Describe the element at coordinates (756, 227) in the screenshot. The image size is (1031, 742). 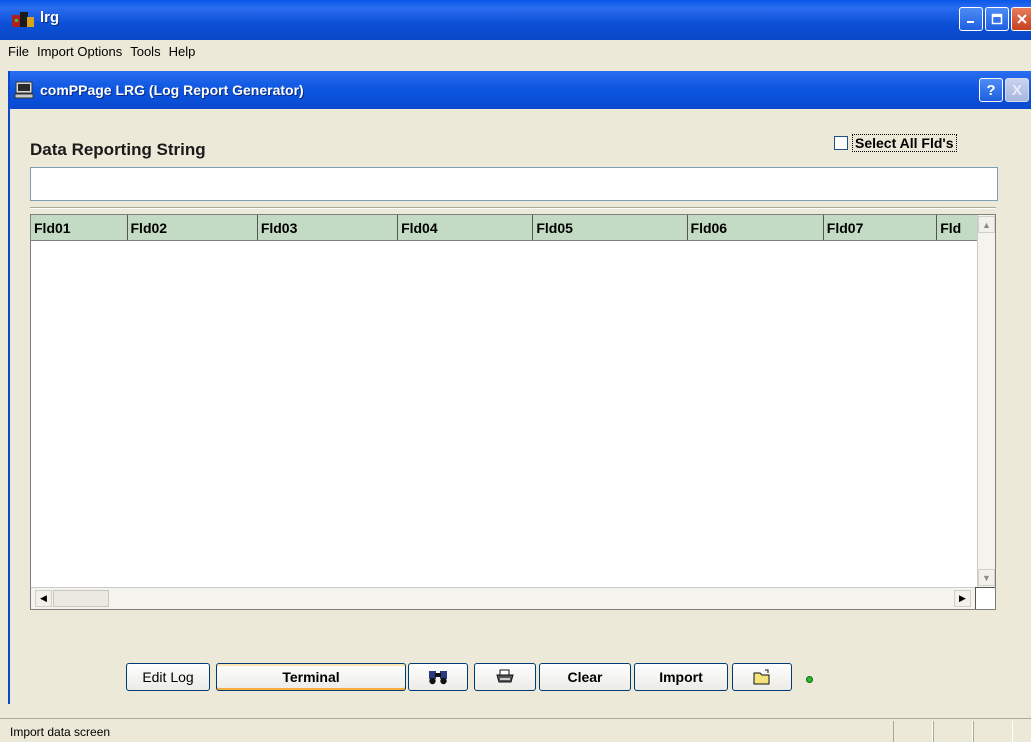
I see `column-header-fld06: Fld06` at that location.